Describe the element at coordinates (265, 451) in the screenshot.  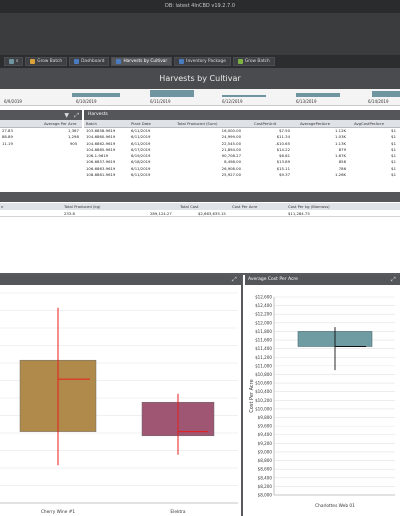
I see `y-tick-label: $9,000` at that location.